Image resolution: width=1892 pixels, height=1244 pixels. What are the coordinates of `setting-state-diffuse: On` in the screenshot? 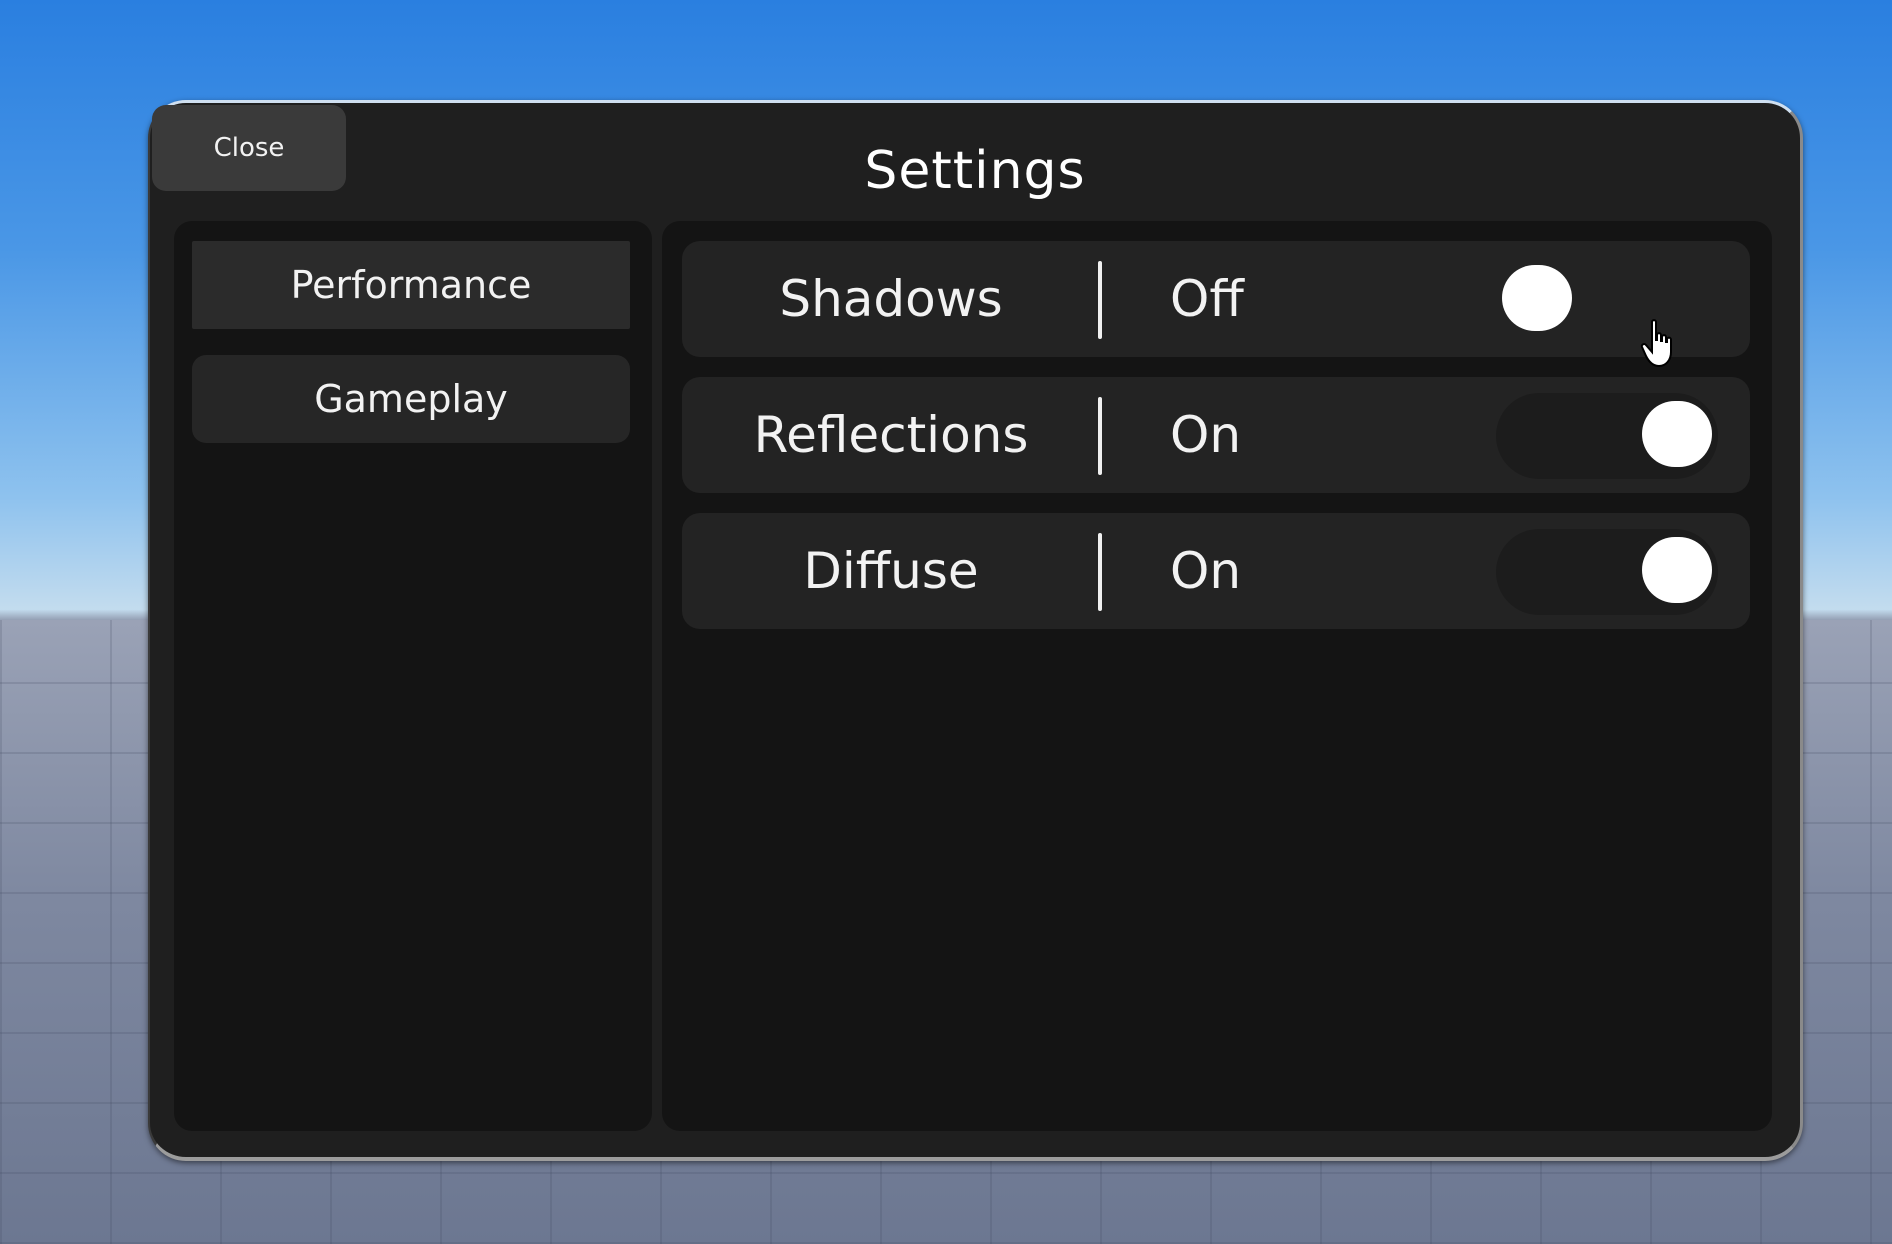 It's located at (1206, 571).